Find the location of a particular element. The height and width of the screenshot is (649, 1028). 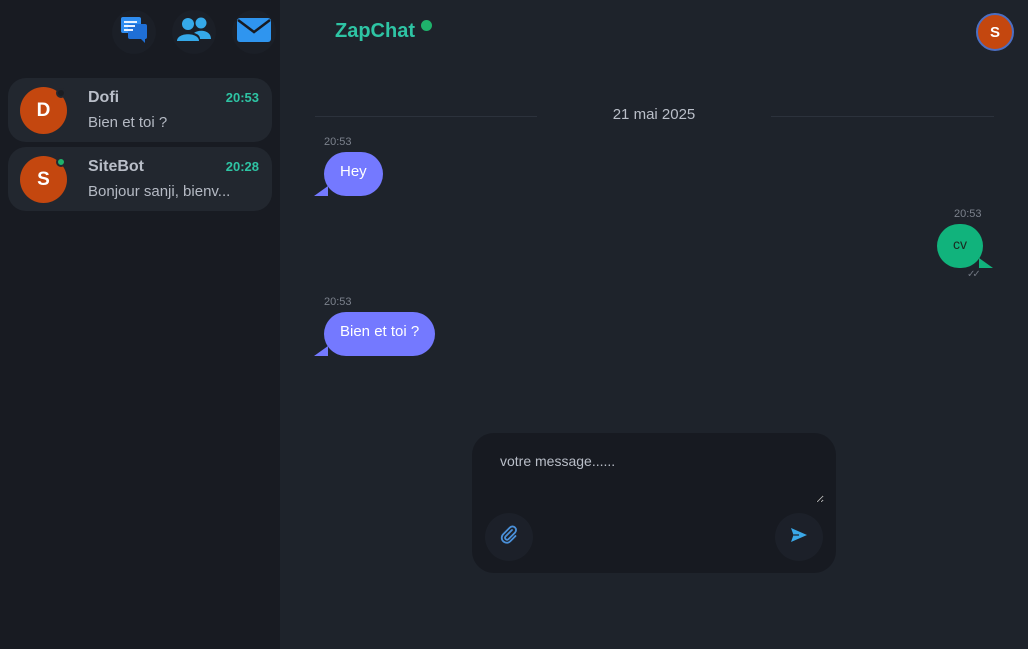

attach-button is located at coordinates (509, 537).